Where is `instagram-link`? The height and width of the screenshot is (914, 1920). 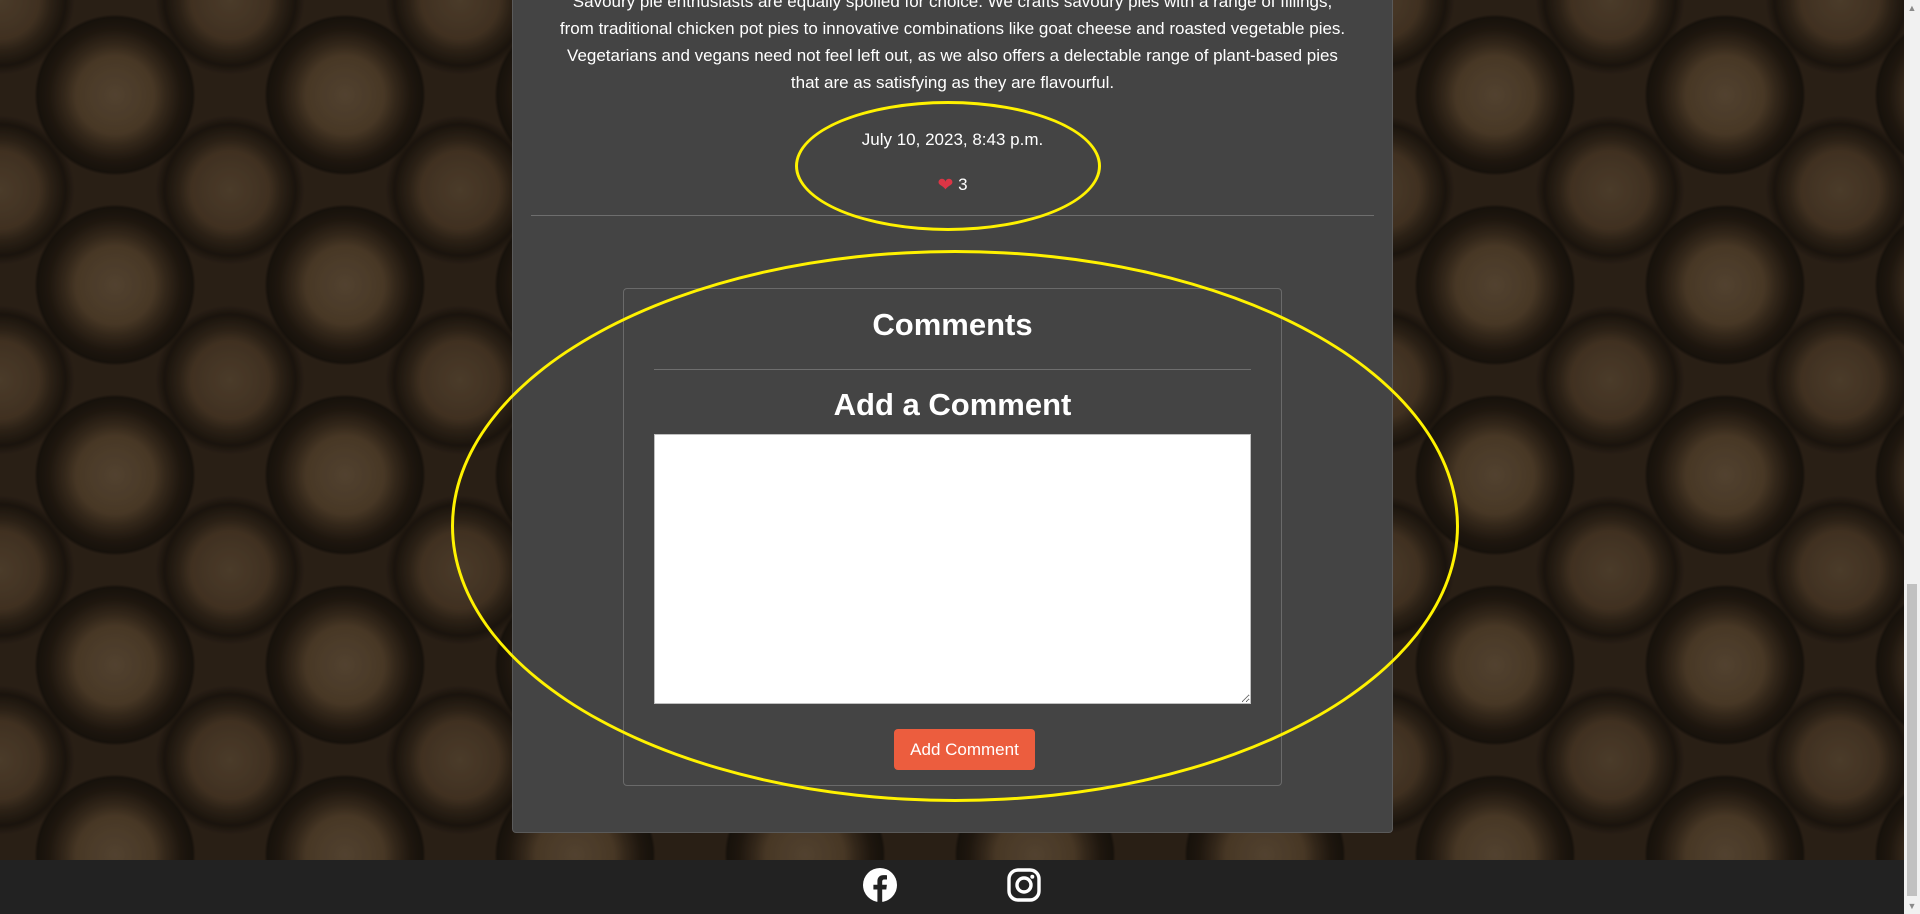
instagram-link is located at coordinates (1024, 885).